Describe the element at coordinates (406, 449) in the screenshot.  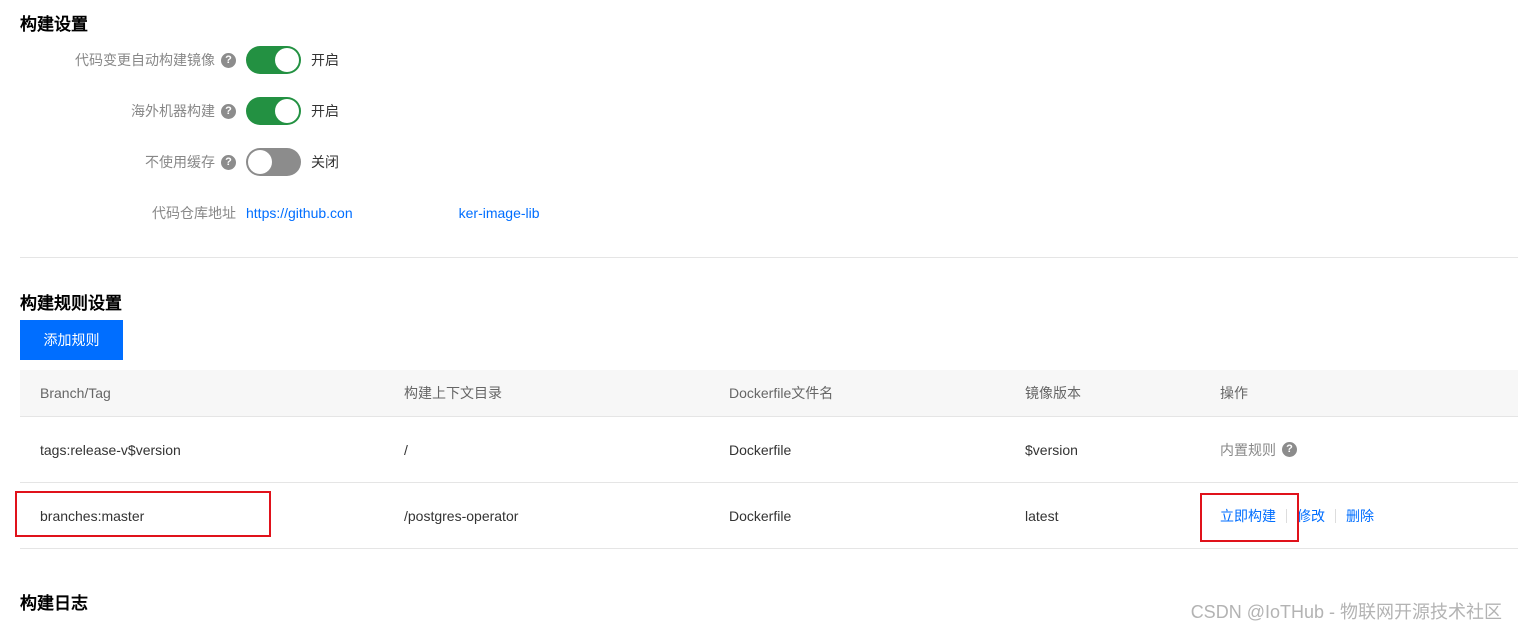
I see `context-cell: /` at that location.